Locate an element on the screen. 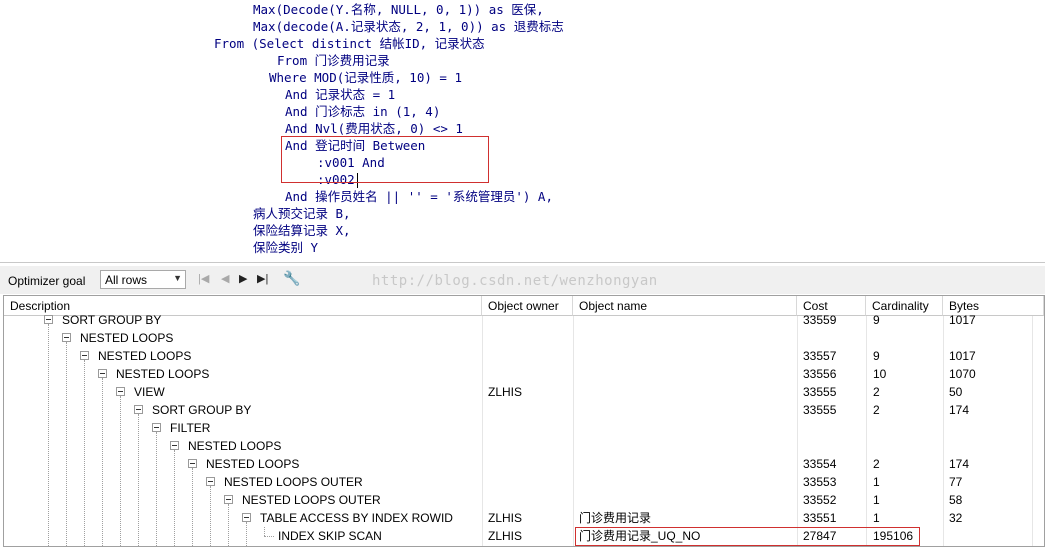 Image resolution: width=1045 pixels, height=547 pixels. cost: 33555 is located at coordinates (820, 410).